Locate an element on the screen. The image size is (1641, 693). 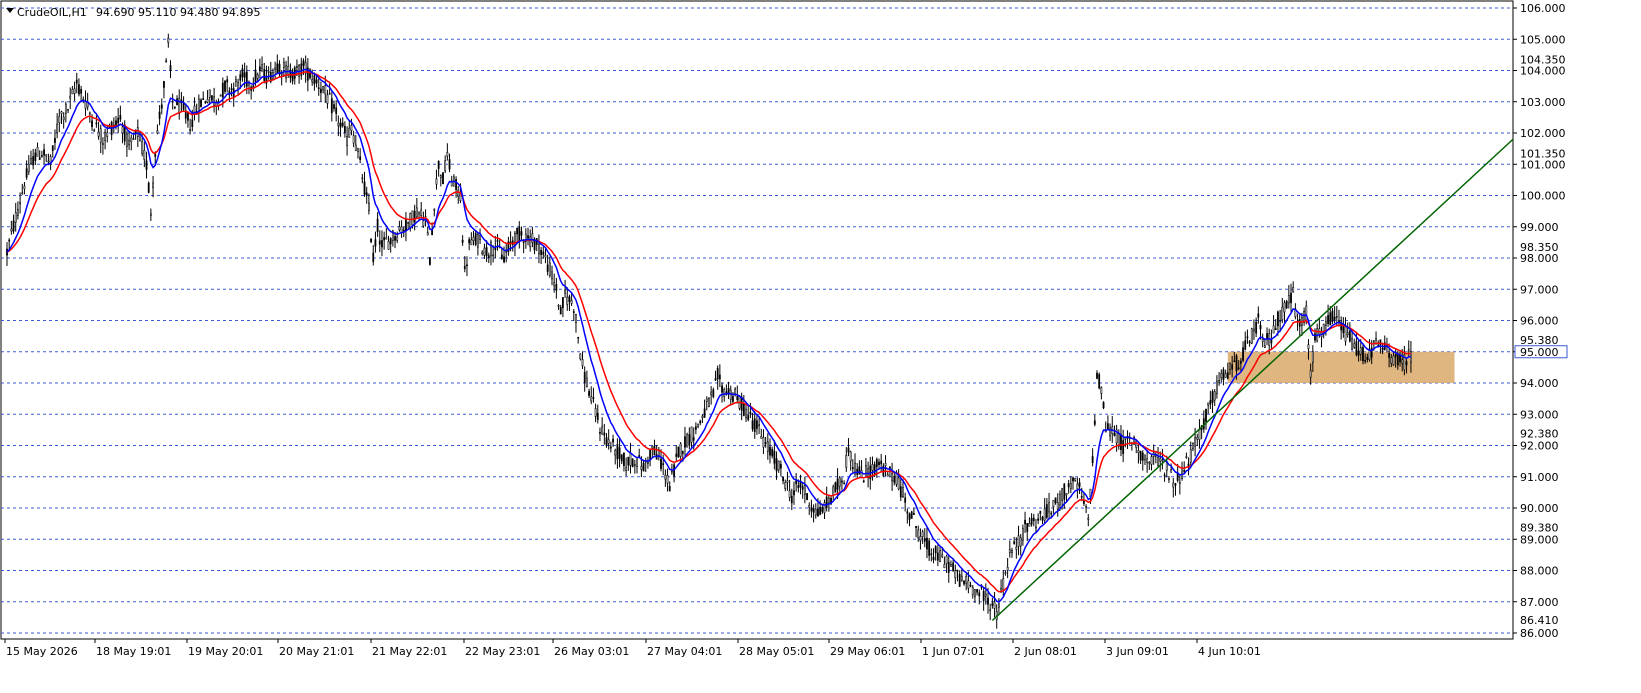
y-tick-label: 99.000 is located at coordinates (1539, 227).